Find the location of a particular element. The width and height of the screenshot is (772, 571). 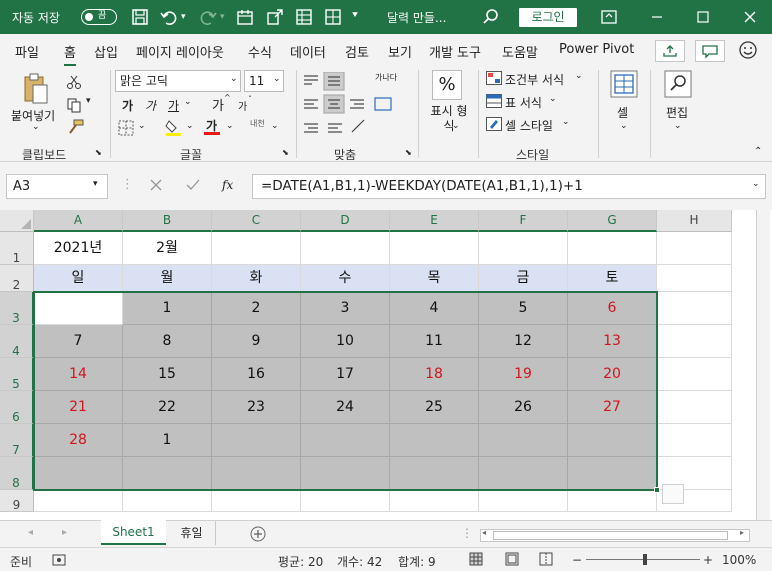

cell-g9 is located at coordinates (612, 501).